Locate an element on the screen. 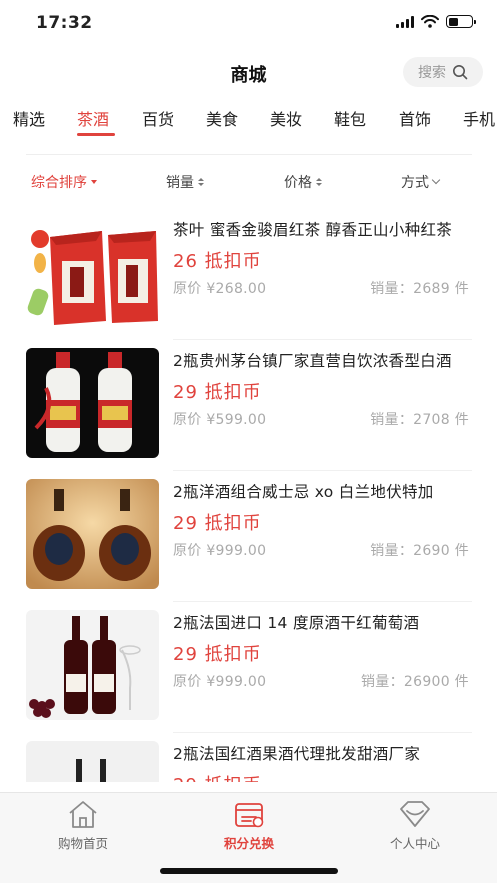  tab-meizhuang: 美妆 is located at coordinates (286, 118).